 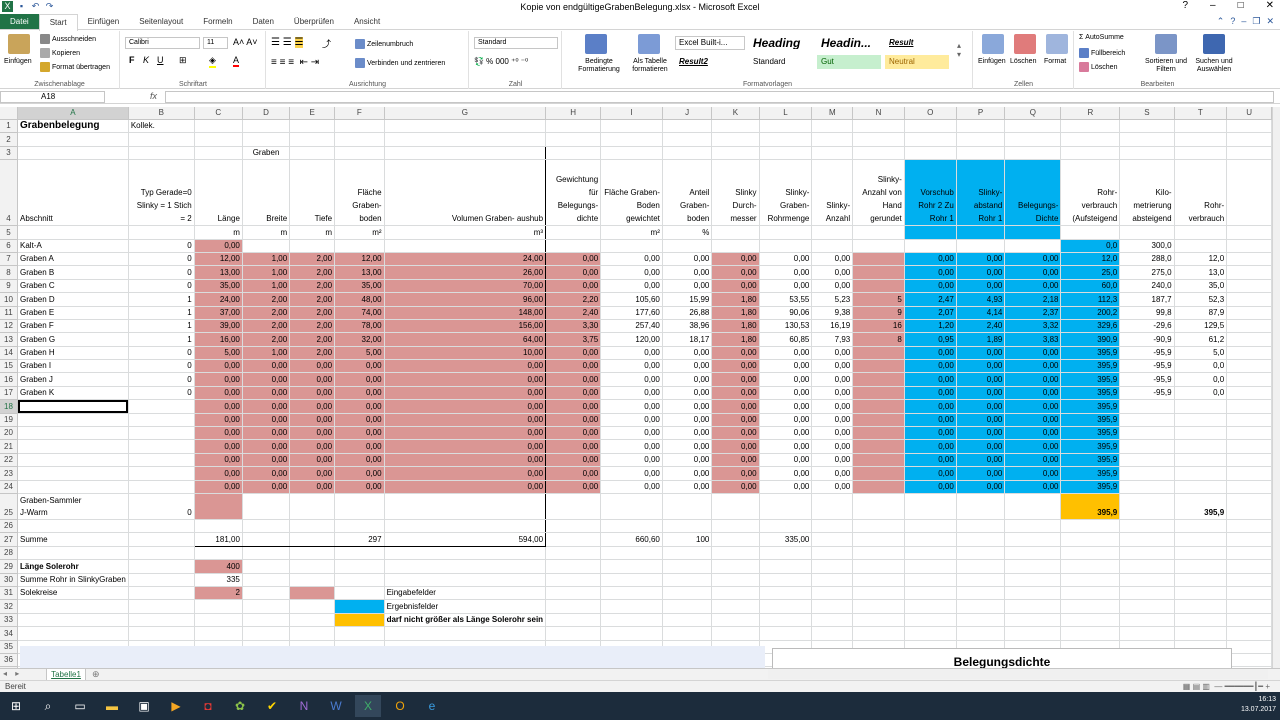 What do you see at coordinates (9, 487) in the screenshot?
I see `row-header: 24` at bounding box center [9, 487].